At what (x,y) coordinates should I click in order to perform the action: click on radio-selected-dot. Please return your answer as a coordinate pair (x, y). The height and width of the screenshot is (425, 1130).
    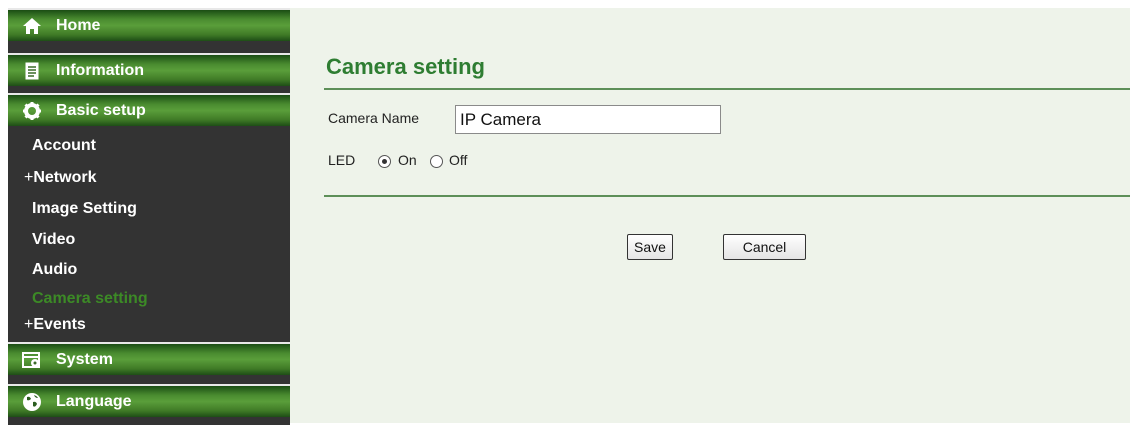
    Looking at the image, I should click on (384, 161).